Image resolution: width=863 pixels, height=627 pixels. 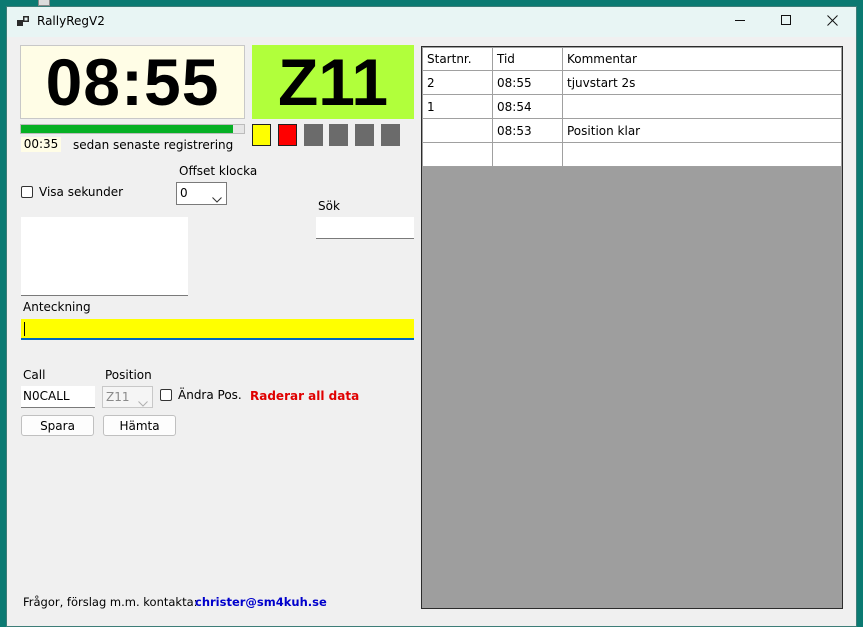 I want to click on change-position-checkbox, so click(x=166, y=395).